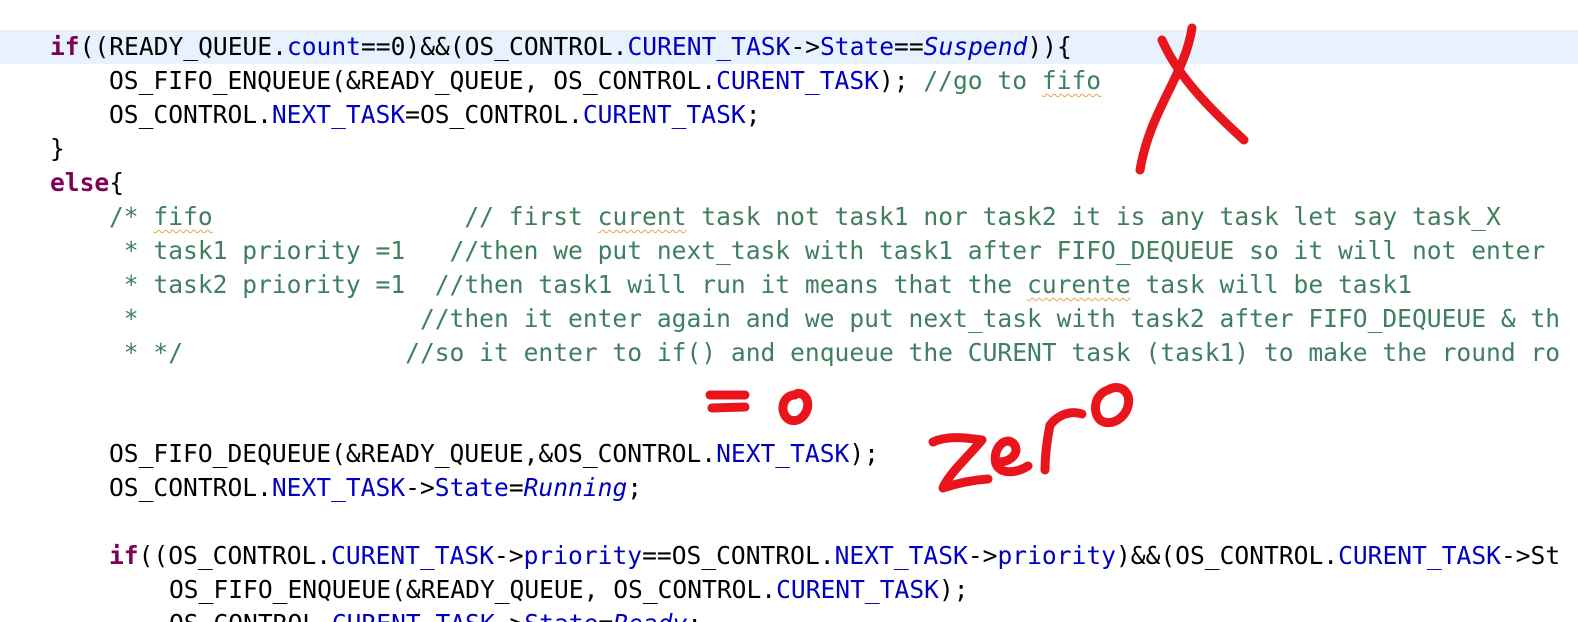 This screenshot has width=1578, height=622. What do you see at coordinates (494, 46) in the screenshot?
I see `code-token: ==0)&&(OS_CONTROL.` at bounding box center [494, 46].